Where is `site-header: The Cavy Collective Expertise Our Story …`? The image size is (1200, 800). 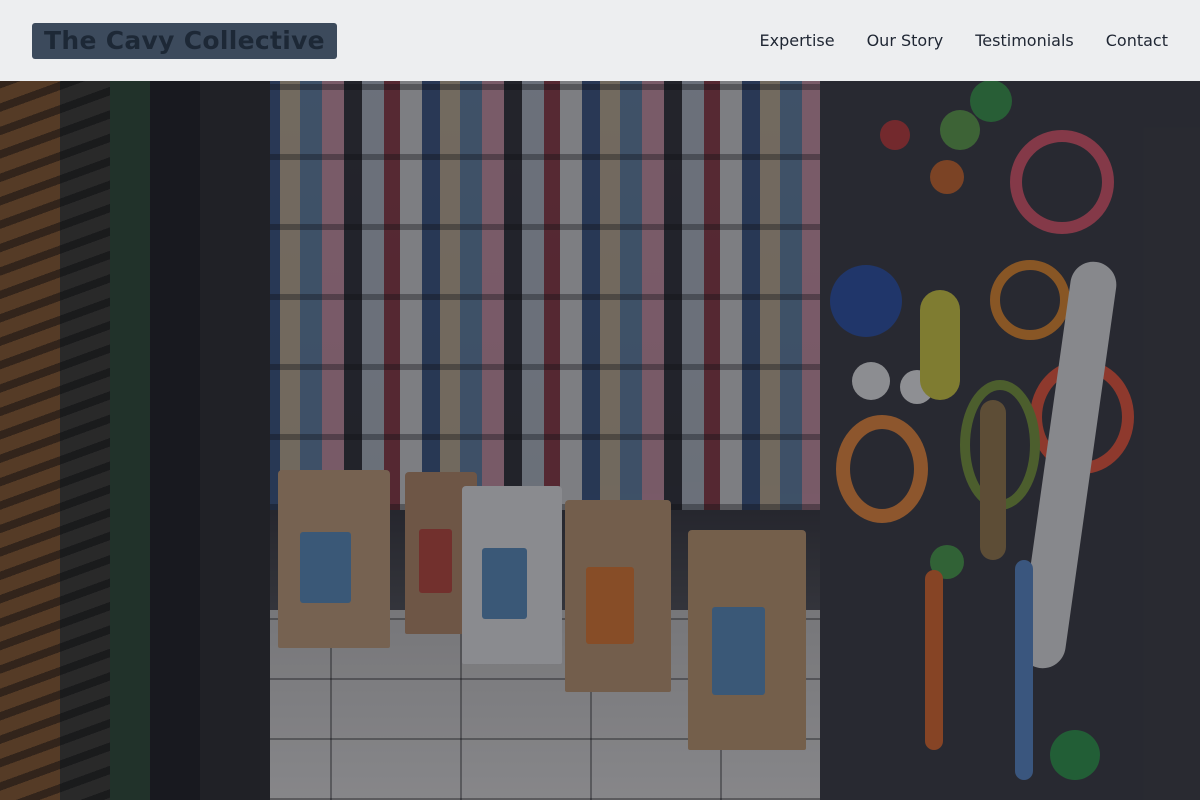
site-header: The Cavy Collective Expertise Our Story … is located at coordinates (600, 40).